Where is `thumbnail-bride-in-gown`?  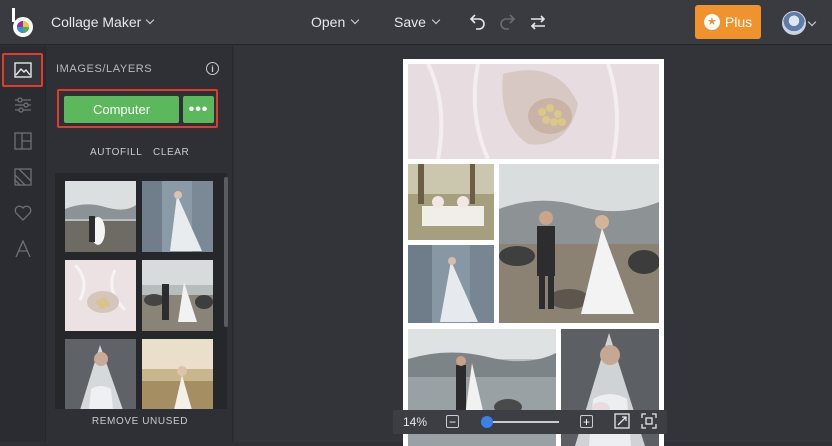 thumbnail-bride-in-gown is located at coordinates (177, 216).